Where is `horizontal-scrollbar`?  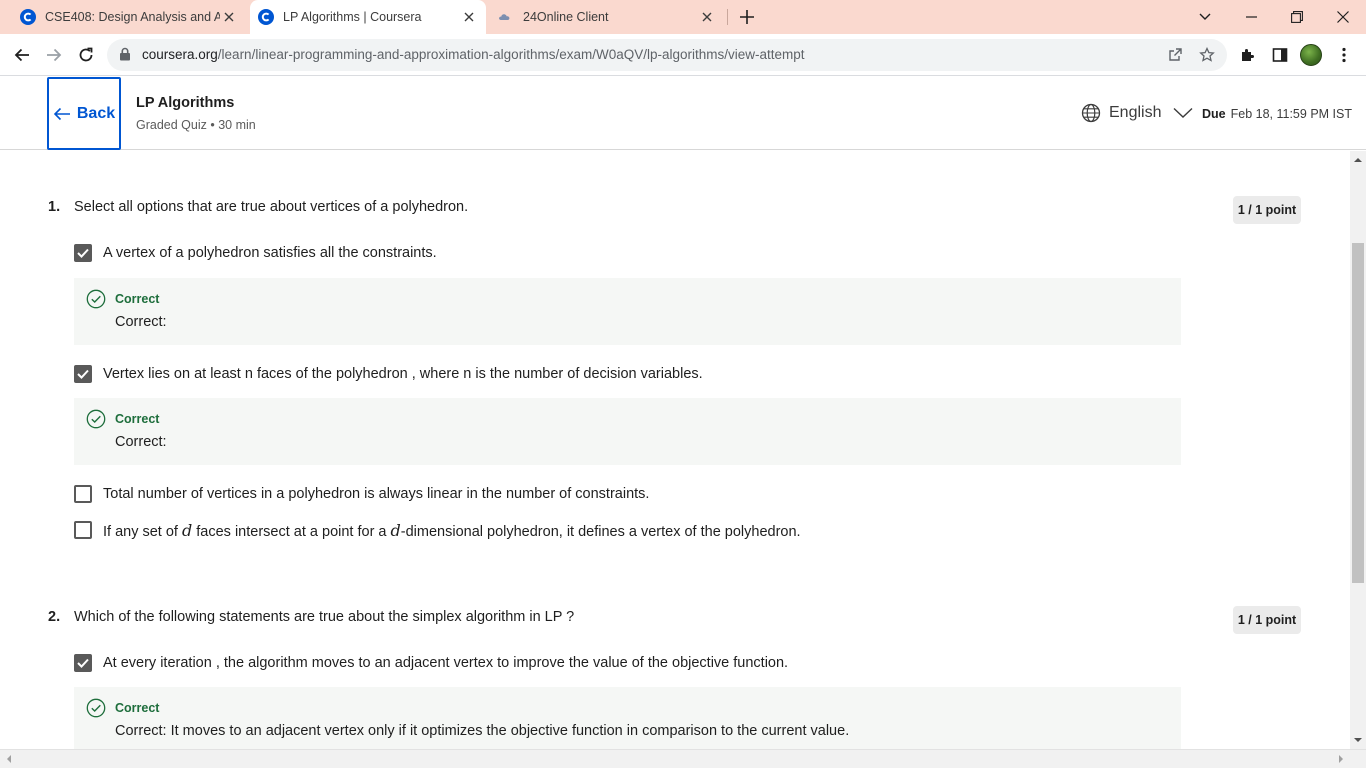
horizontal-scrollbar is located at coordinates (683, 758).